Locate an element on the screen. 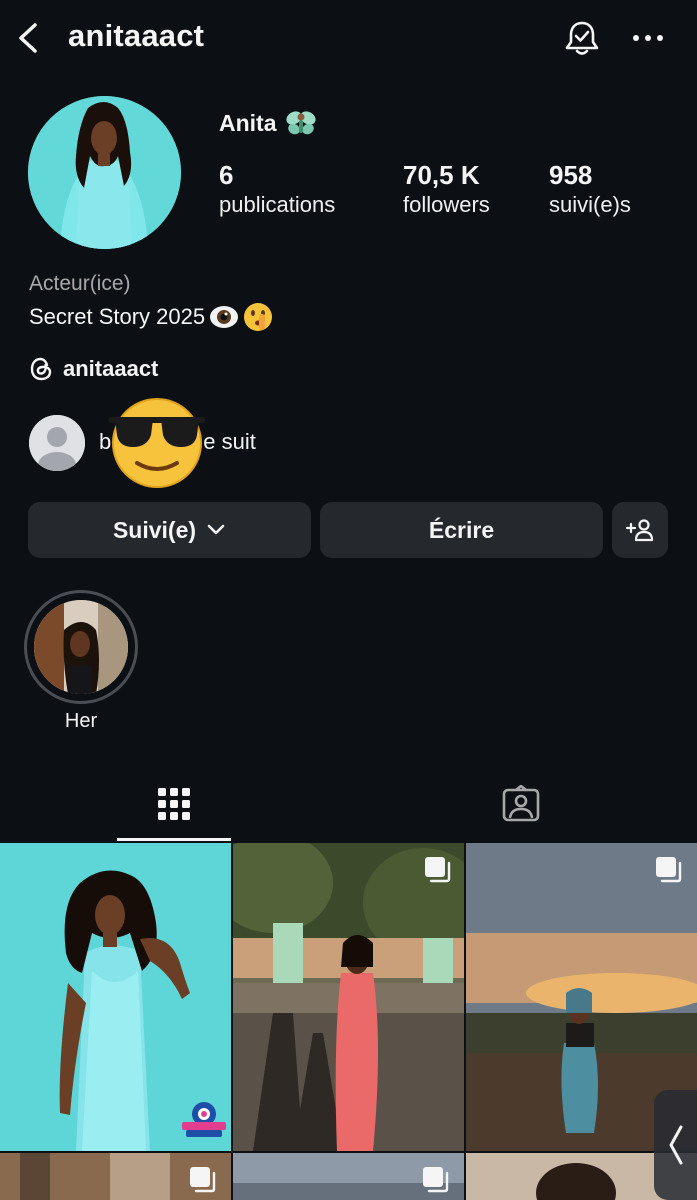 This screenshot has height=1200, width=697. display-name: Anita is located at coordinates (268, 123).